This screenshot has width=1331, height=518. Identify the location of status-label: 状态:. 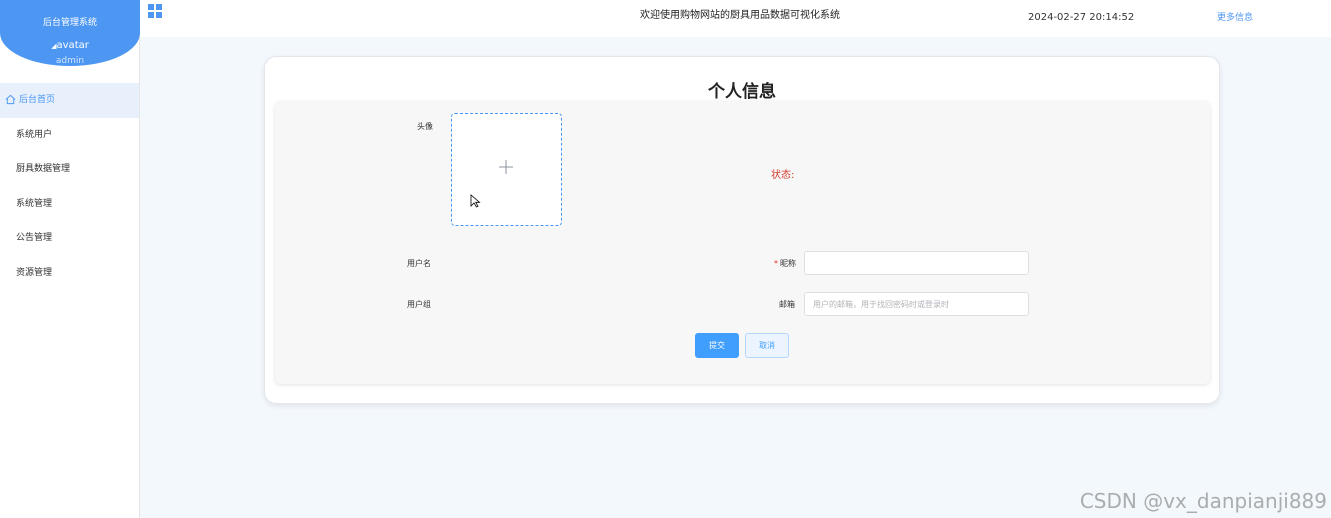
(783, 175).